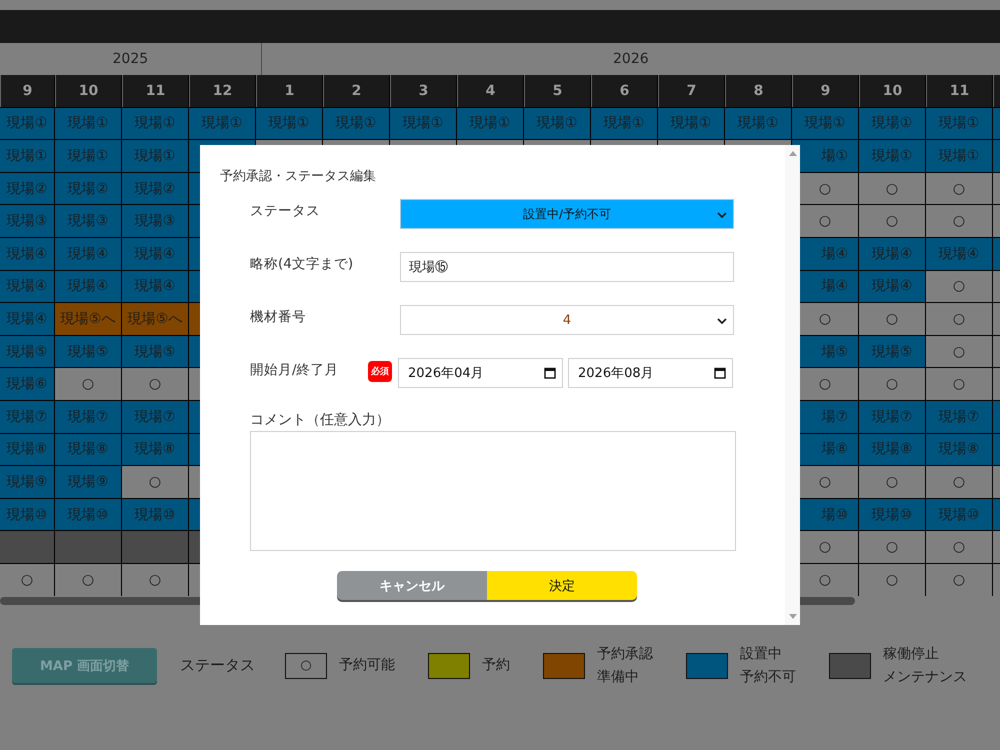  I want to click on map-button: MAP 画面切替, so click(84, 665).